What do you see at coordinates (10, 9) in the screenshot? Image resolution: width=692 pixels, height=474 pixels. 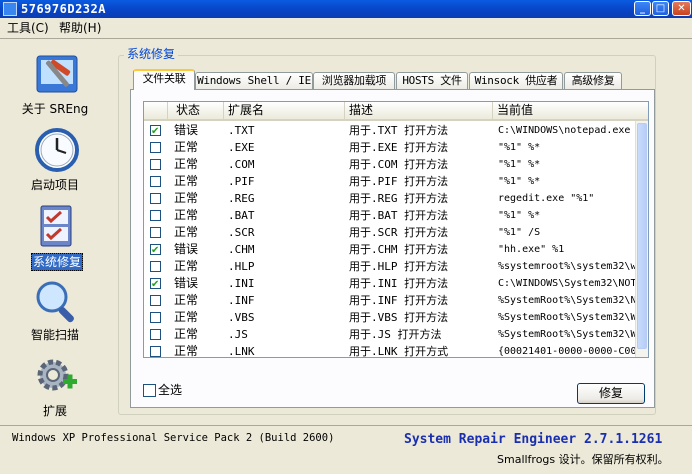 I see `app-icon` at bounding box center [10, 9].